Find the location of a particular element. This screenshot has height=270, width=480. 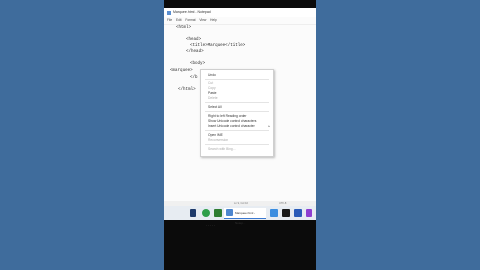

code-line-head-close: </head> is located at coordinates (195, 52).